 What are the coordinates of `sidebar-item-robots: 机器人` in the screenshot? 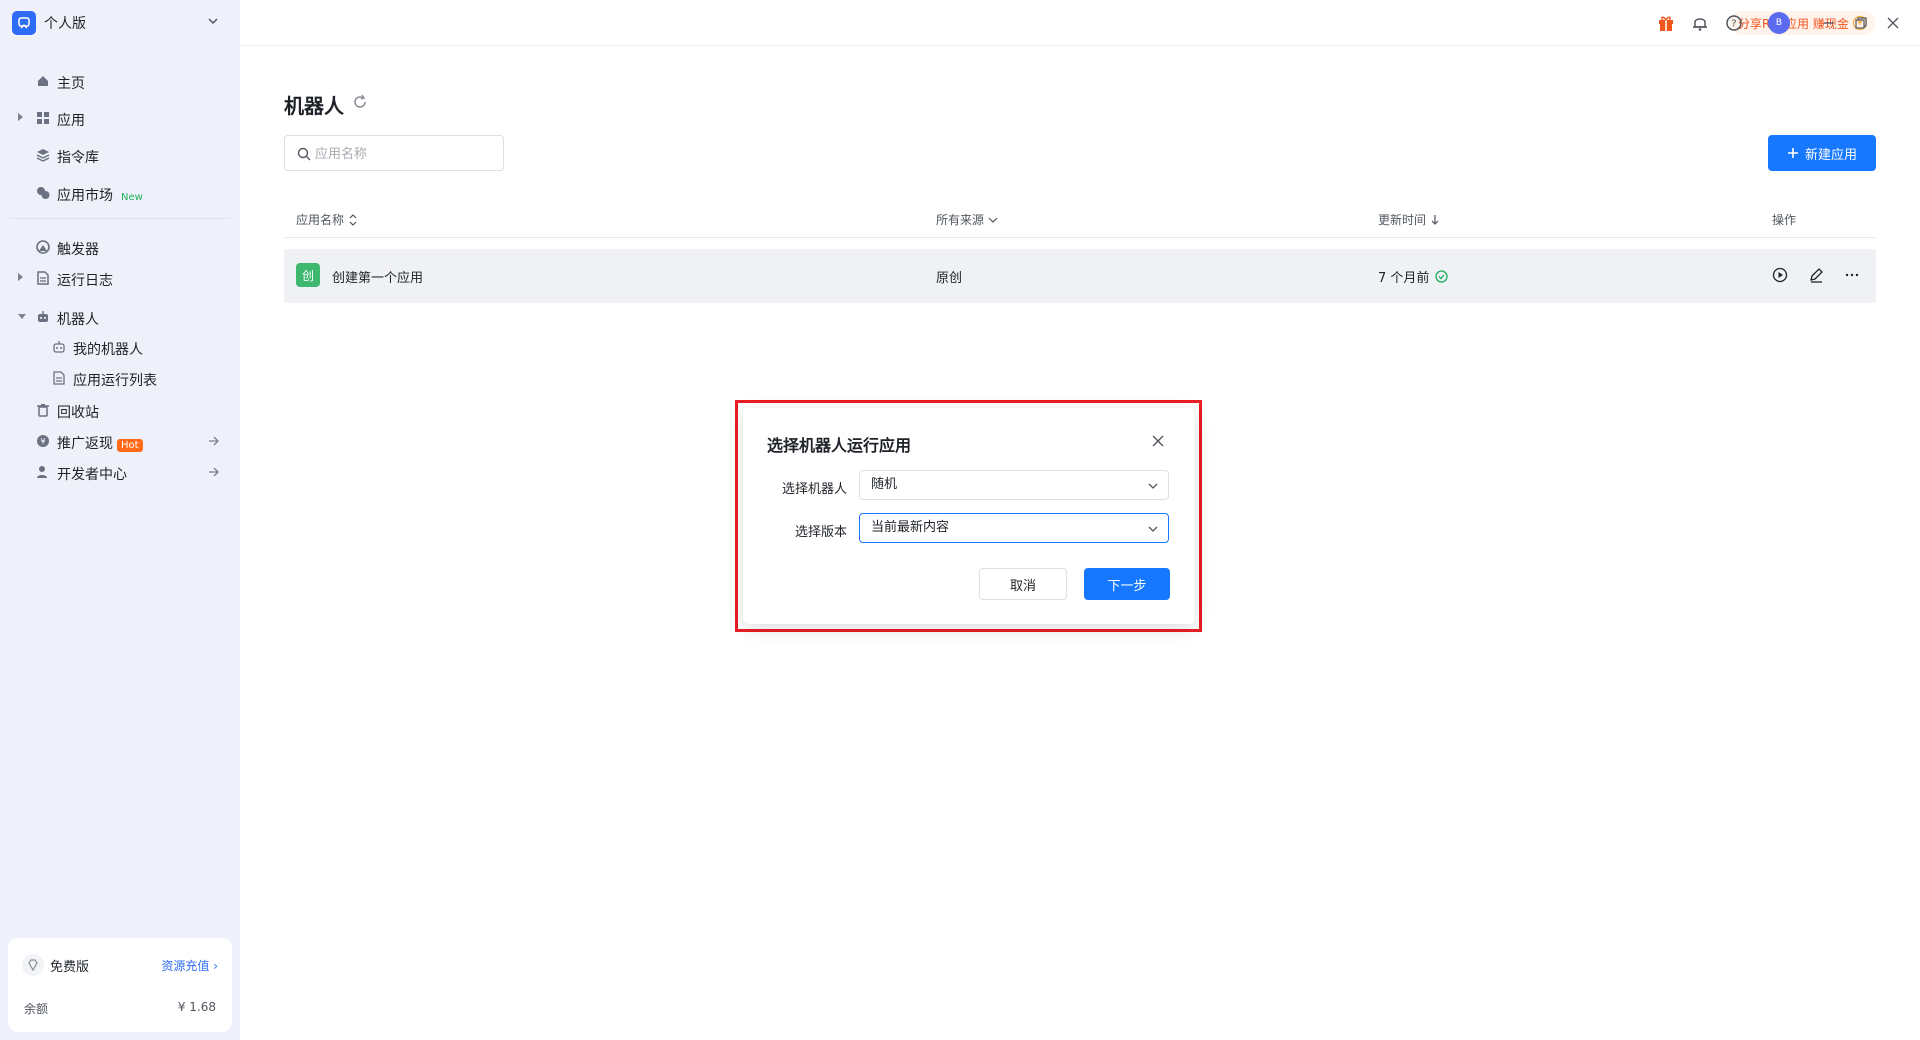 It's located at (120, 317).